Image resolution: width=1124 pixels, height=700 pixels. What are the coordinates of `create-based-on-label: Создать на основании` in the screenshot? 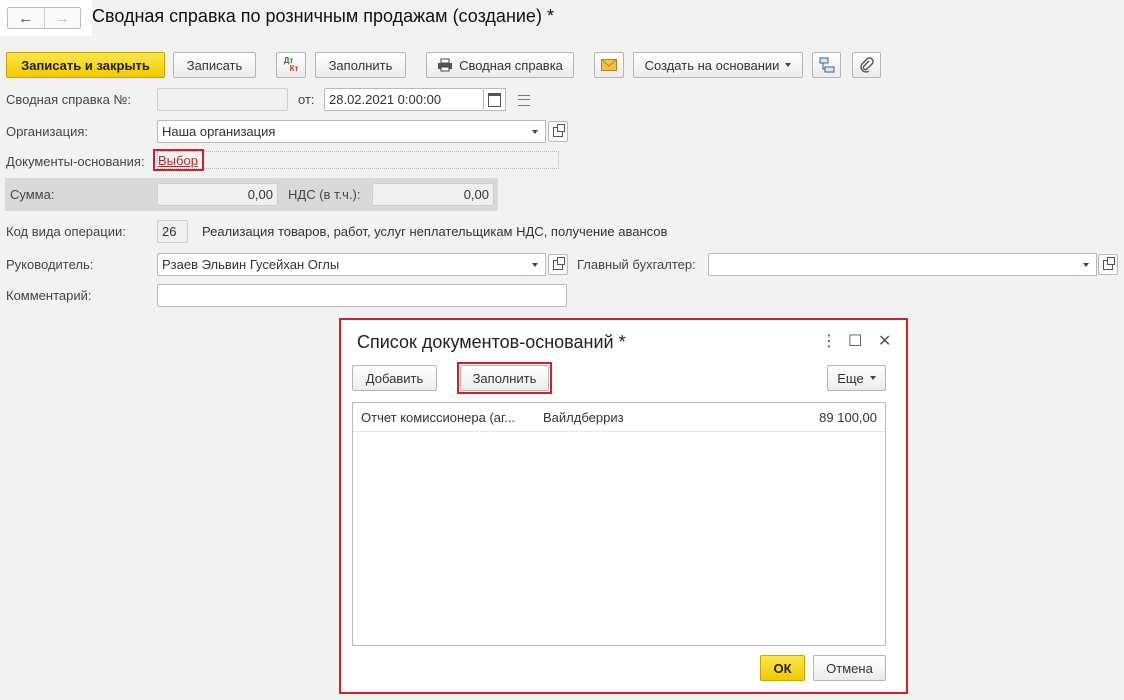 It's located at (712, 65).